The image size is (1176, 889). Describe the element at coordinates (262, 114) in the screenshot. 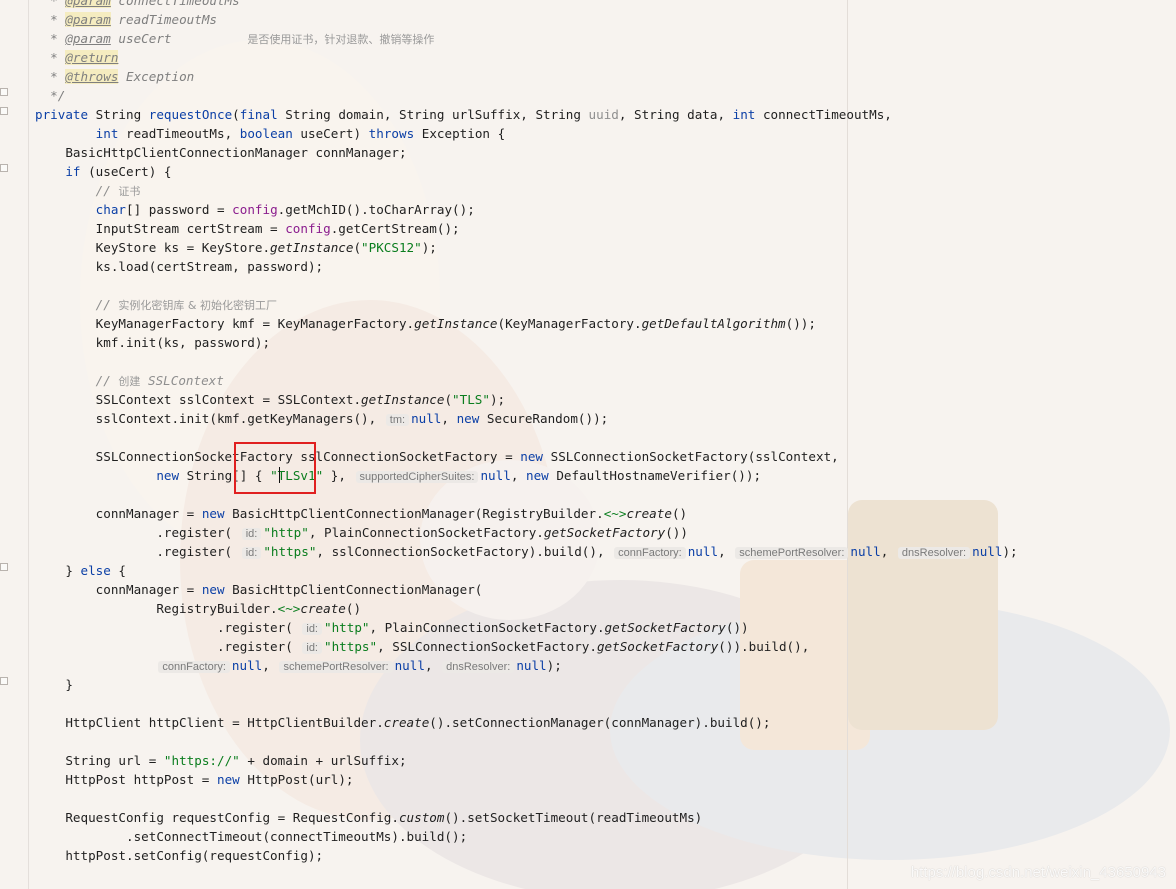

I see `code-token: final` at that location.